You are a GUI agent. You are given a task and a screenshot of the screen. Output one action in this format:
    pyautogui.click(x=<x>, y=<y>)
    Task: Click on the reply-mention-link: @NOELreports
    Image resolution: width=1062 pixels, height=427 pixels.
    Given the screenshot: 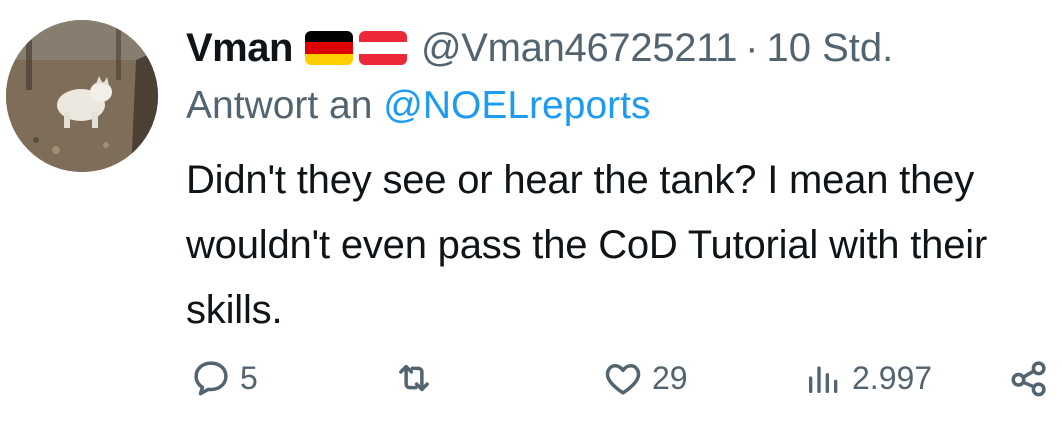 What is the action you would take?
    pyautogui.click(x=516, y=105)
    